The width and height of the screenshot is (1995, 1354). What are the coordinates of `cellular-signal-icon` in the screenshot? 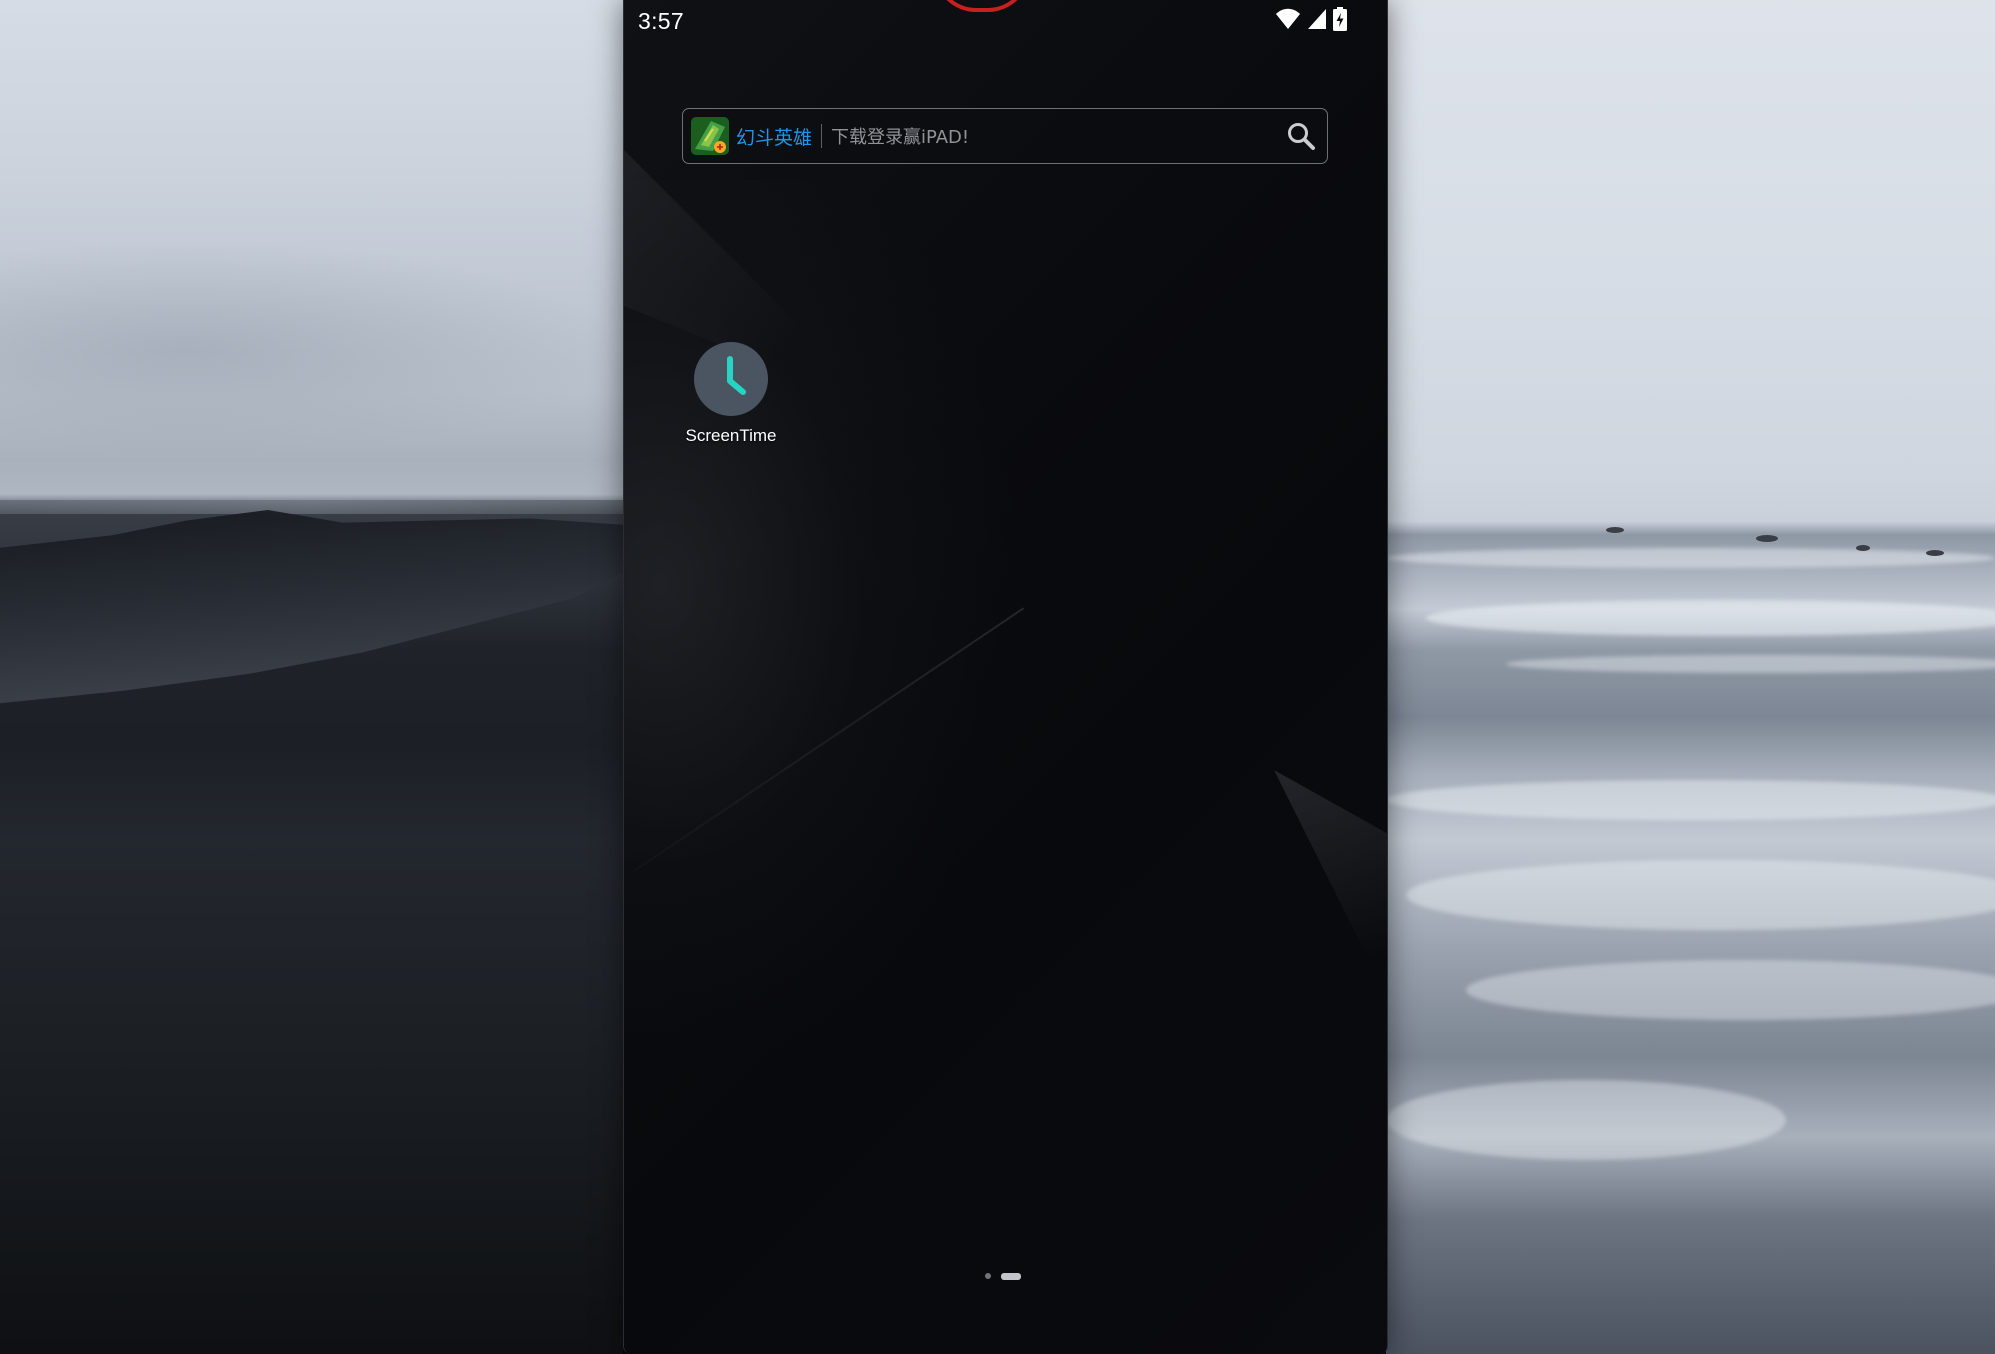 It's located at (1317, 21).